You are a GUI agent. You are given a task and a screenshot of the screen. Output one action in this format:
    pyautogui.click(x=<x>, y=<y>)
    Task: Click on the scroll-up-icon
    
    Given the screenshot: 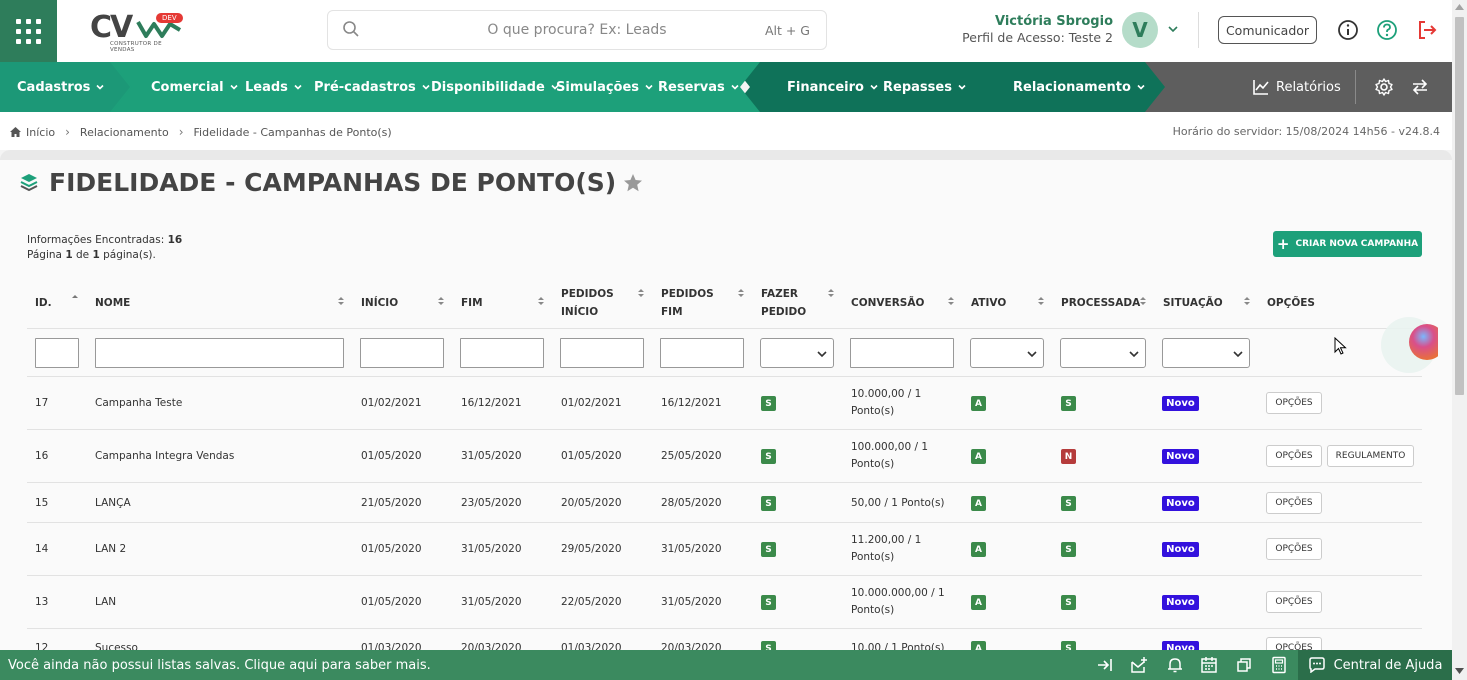 What is the action you would take?
    pyautogui.click(x=1459, y=7)
    